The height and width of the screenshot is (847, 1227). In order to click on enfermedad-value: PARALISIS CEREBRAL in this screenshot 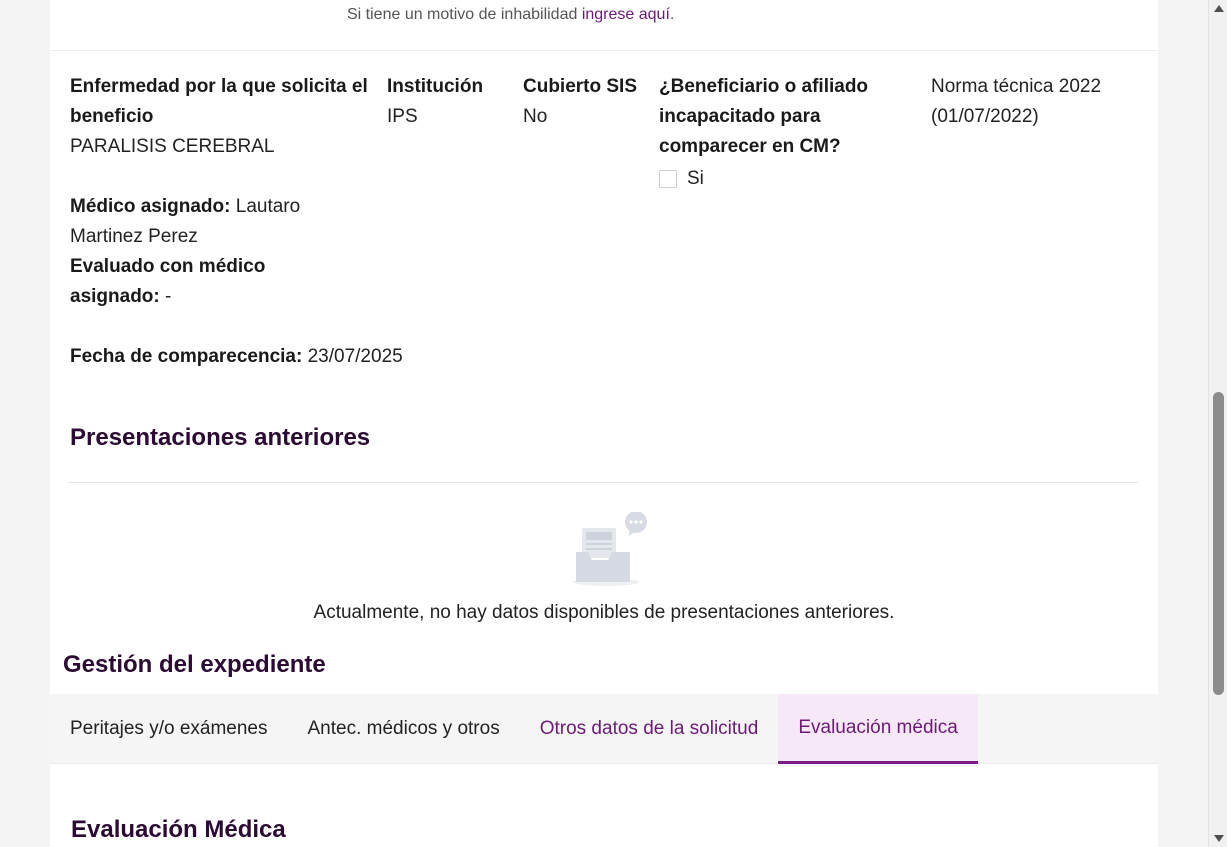, I will do `click(172, 146)`.